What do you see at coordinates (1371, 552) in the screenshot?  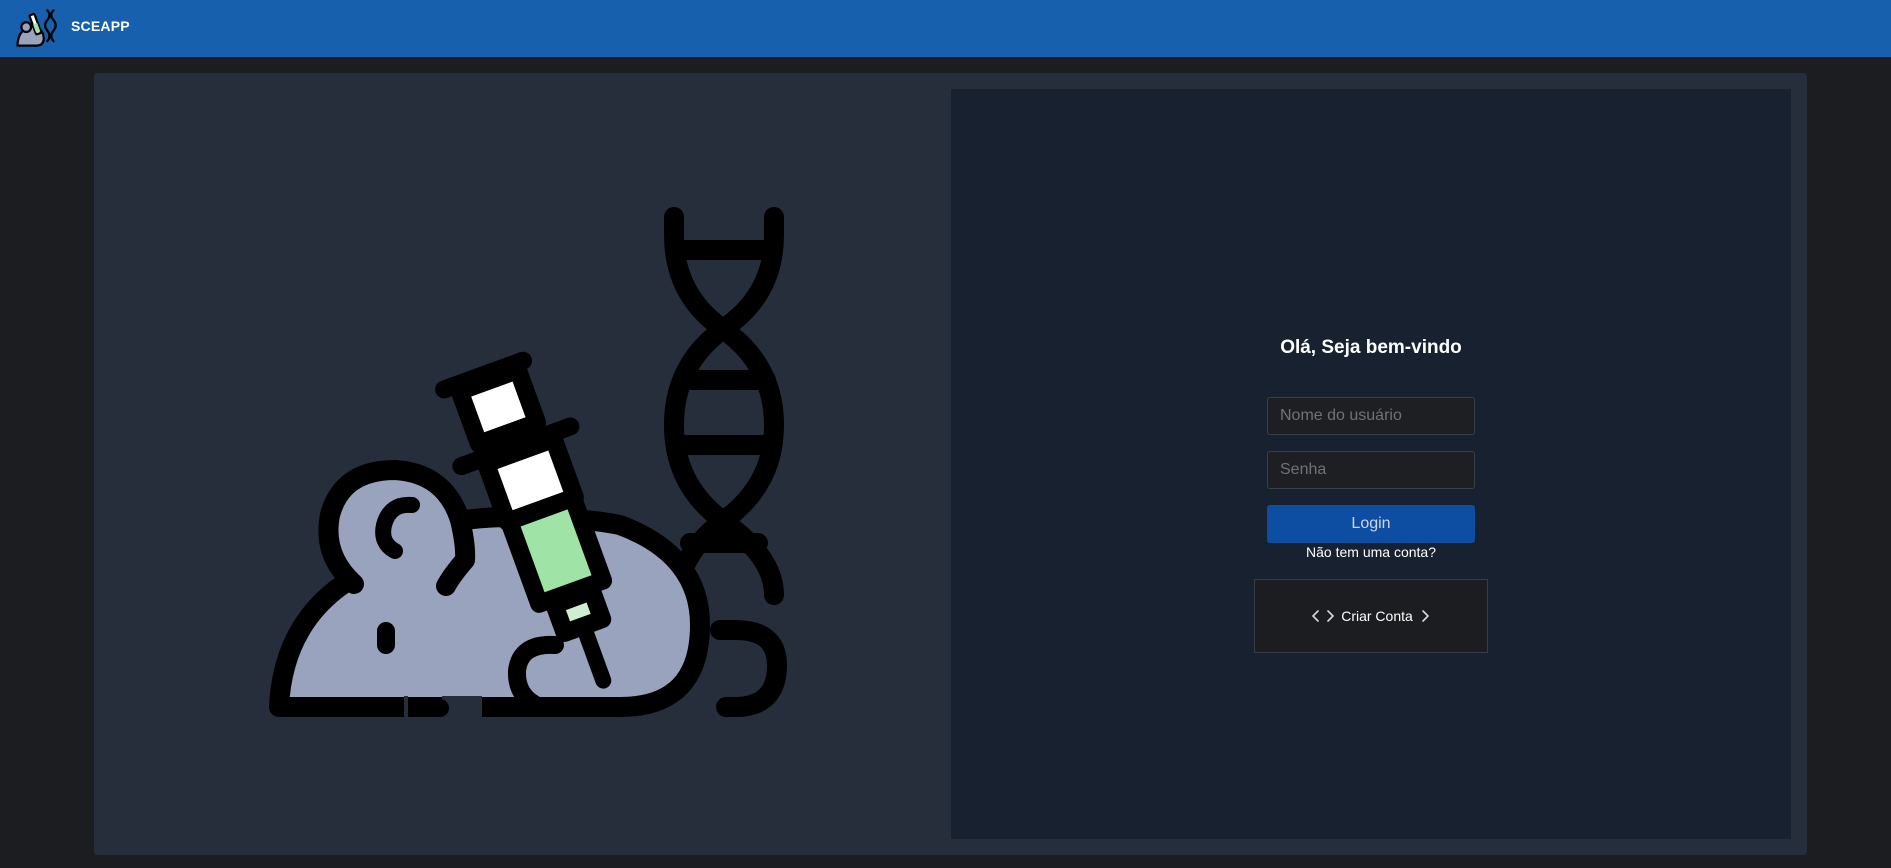 I see `no-account-text: Não tem uma conta?` at bounding box center [1371, 552].